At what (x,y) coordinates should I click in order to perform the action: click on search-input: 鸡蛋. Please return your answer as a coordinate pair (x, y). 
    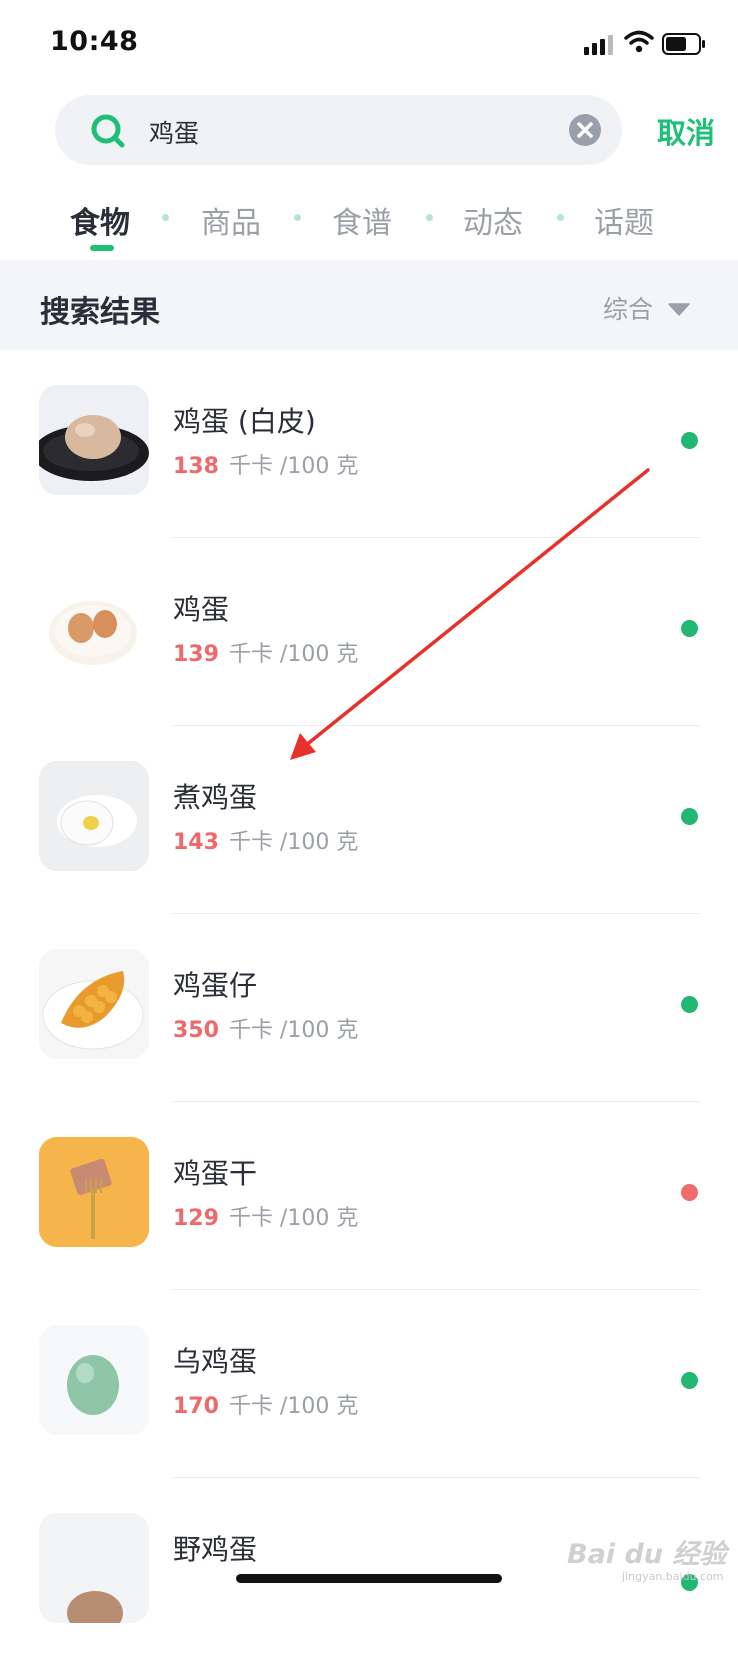
    Looking at the image, I should click on (174, 132).